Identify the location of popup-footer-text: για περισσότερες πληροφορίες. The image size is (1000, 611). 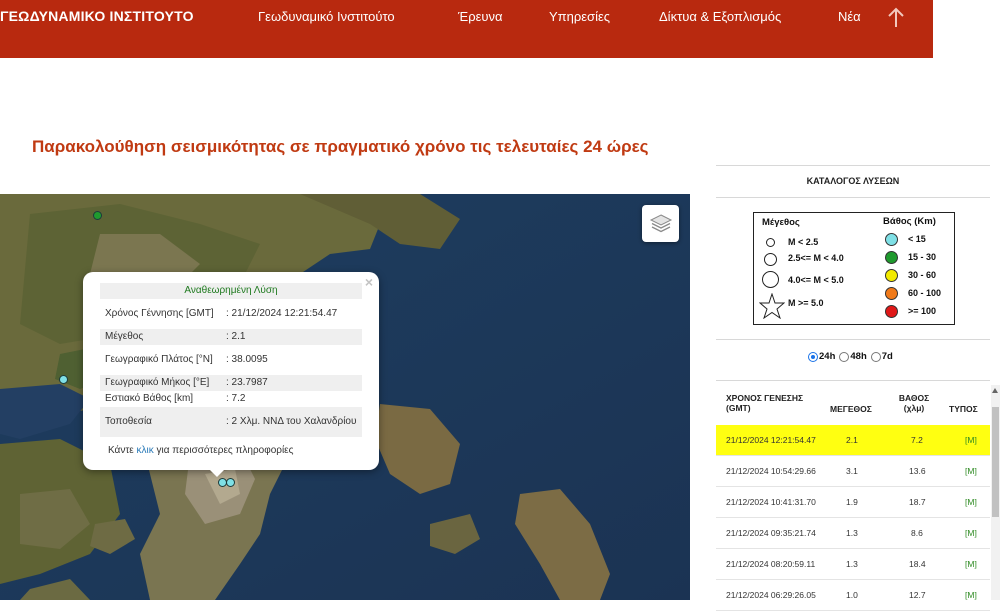
(223, 450).